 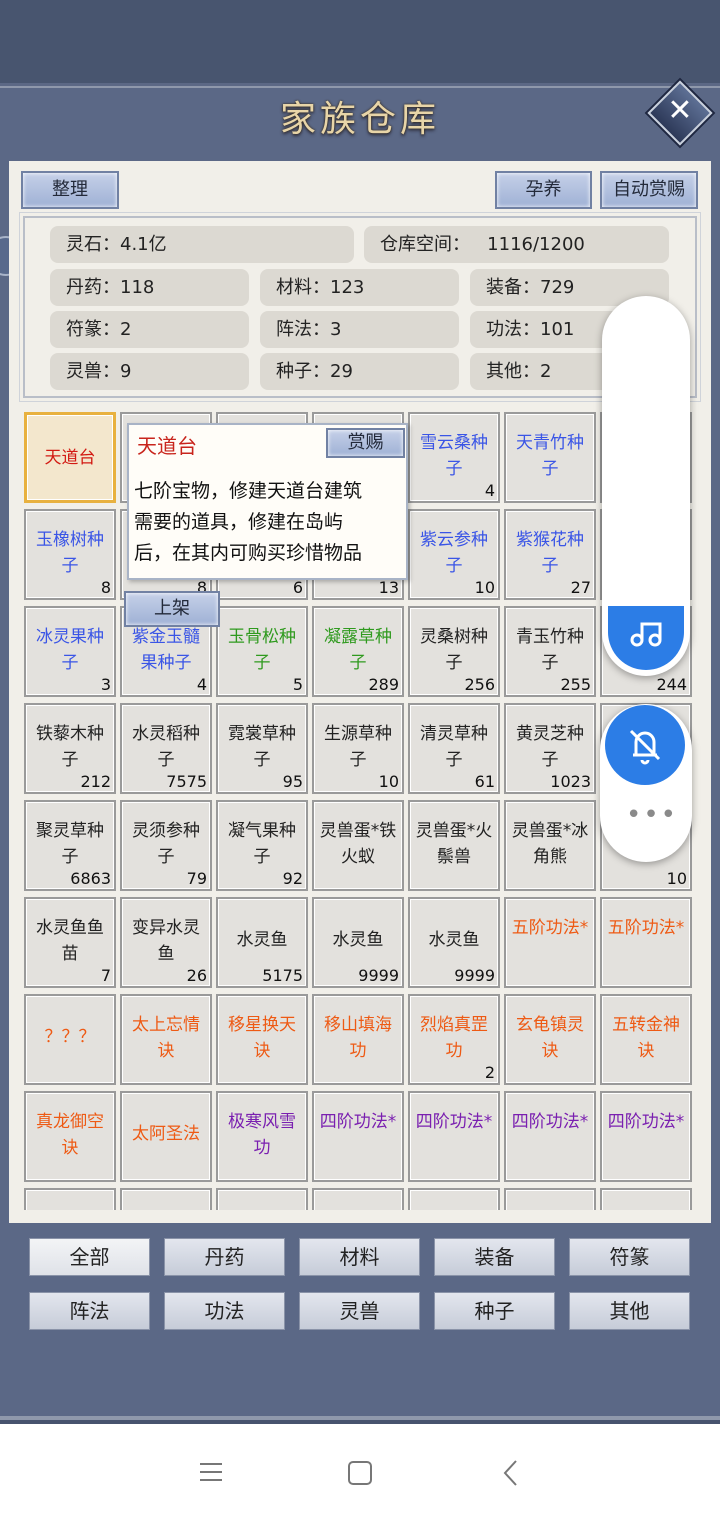 I want to click on item-name: 生源草种子, so click(x=358, y=747).